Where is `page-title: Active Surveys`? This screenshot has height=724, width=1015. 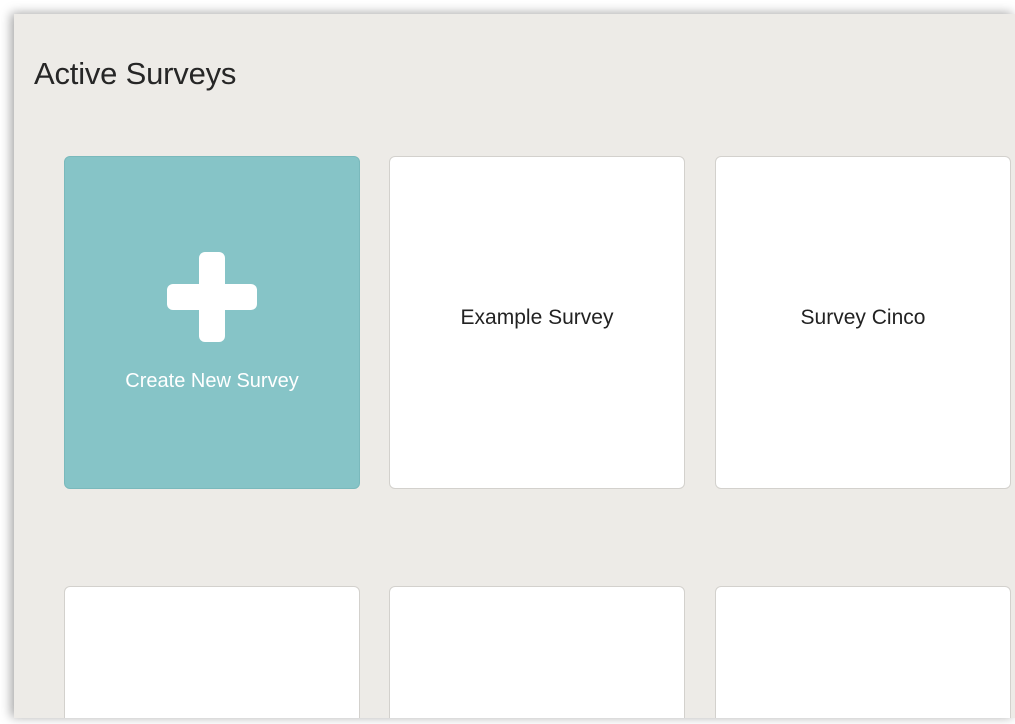
page-title: Active Surveys is located at coordinates (135, 73).